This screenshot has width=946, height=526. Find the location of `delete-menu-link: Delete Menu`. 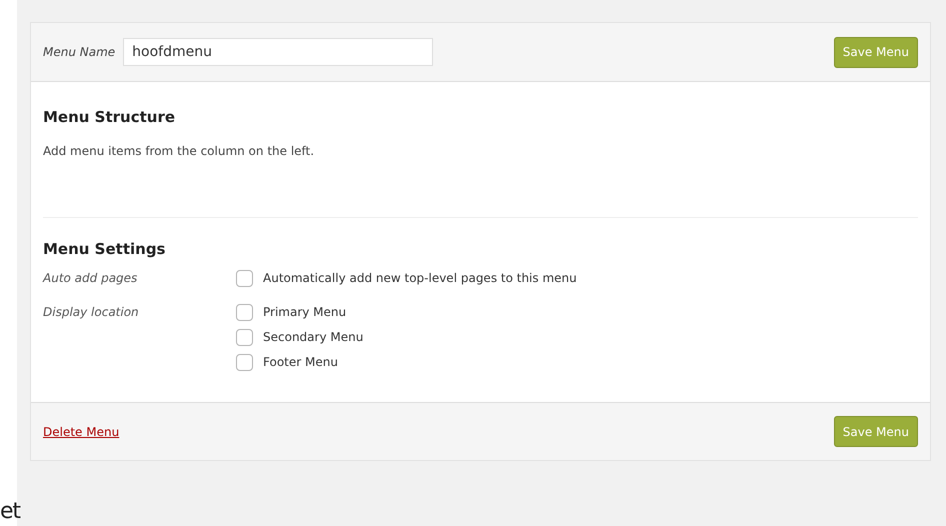

delete-menu-link: Delete Menu is located at coordinates (81, 431).